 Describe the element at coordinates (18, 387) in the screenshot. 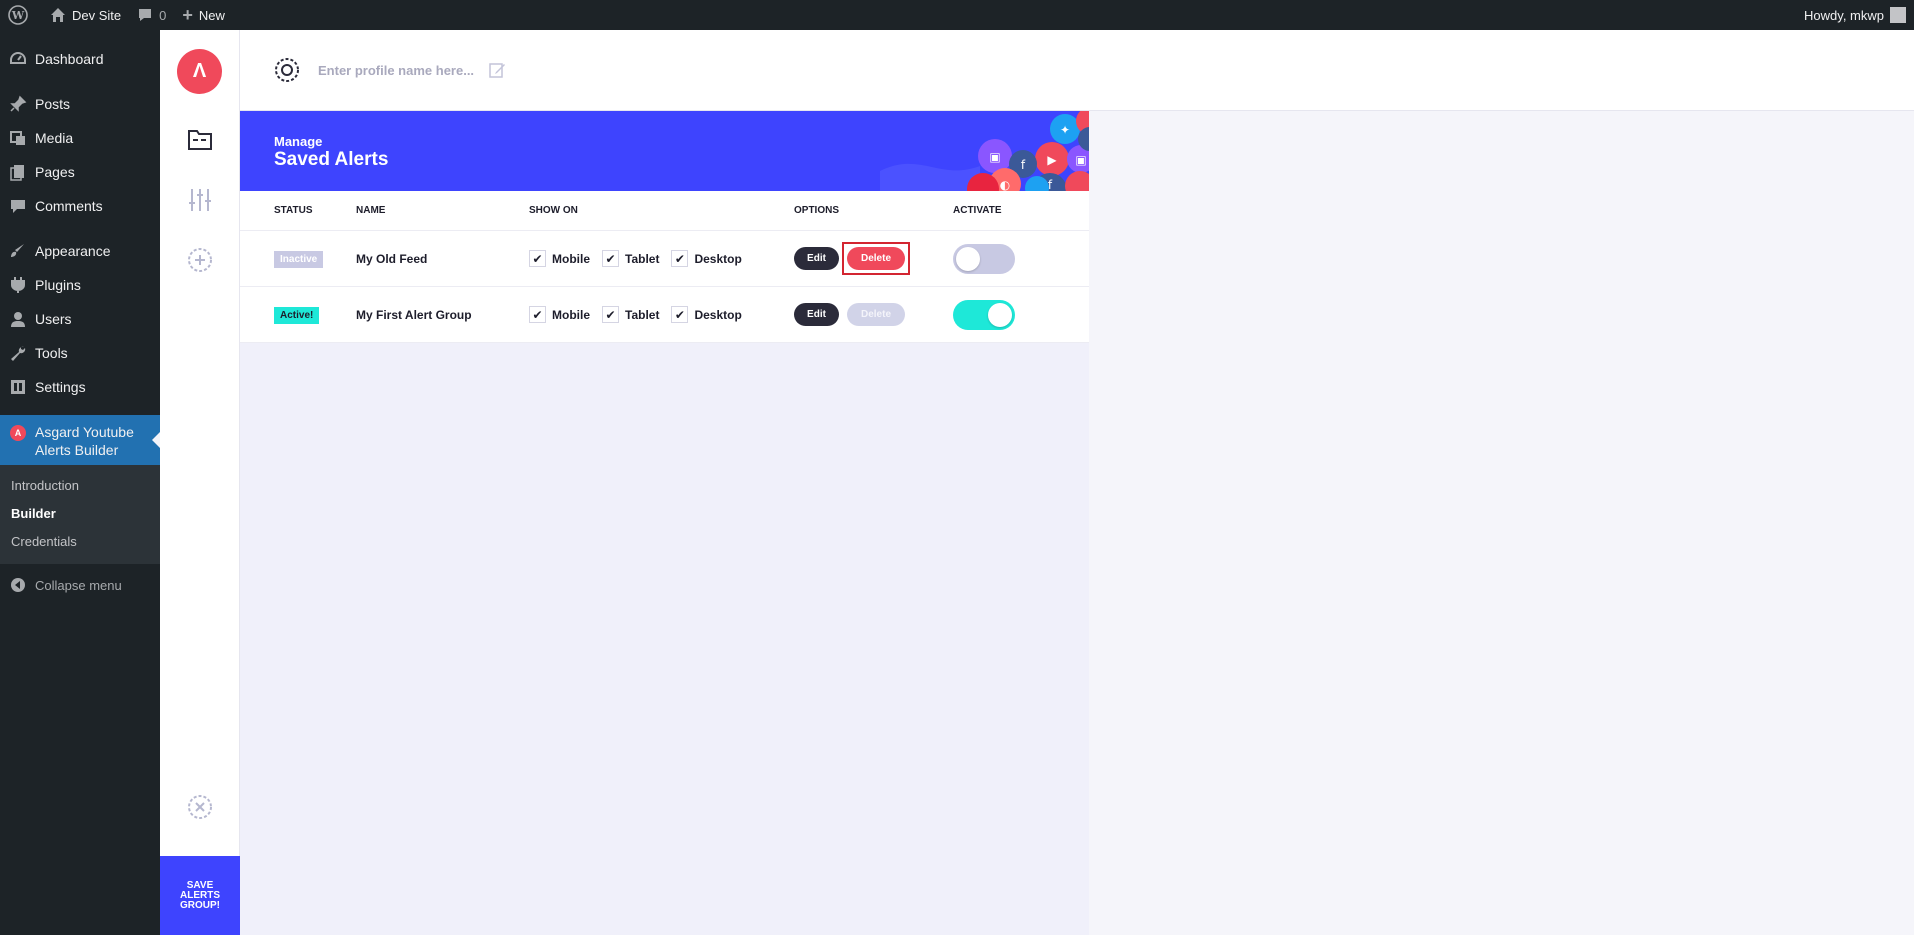

I see `settings-icon` at that location.